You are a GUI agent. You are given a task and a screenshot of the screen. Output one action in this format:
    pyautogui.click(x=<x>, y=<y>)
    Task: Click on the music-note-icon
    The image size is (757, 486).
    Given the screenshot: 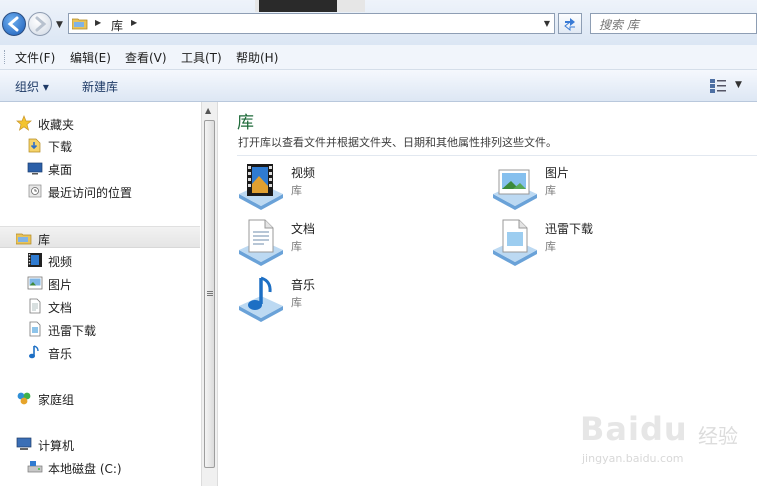 What is the action you would take?
    pyautogui.click(x=34, y=352)
    